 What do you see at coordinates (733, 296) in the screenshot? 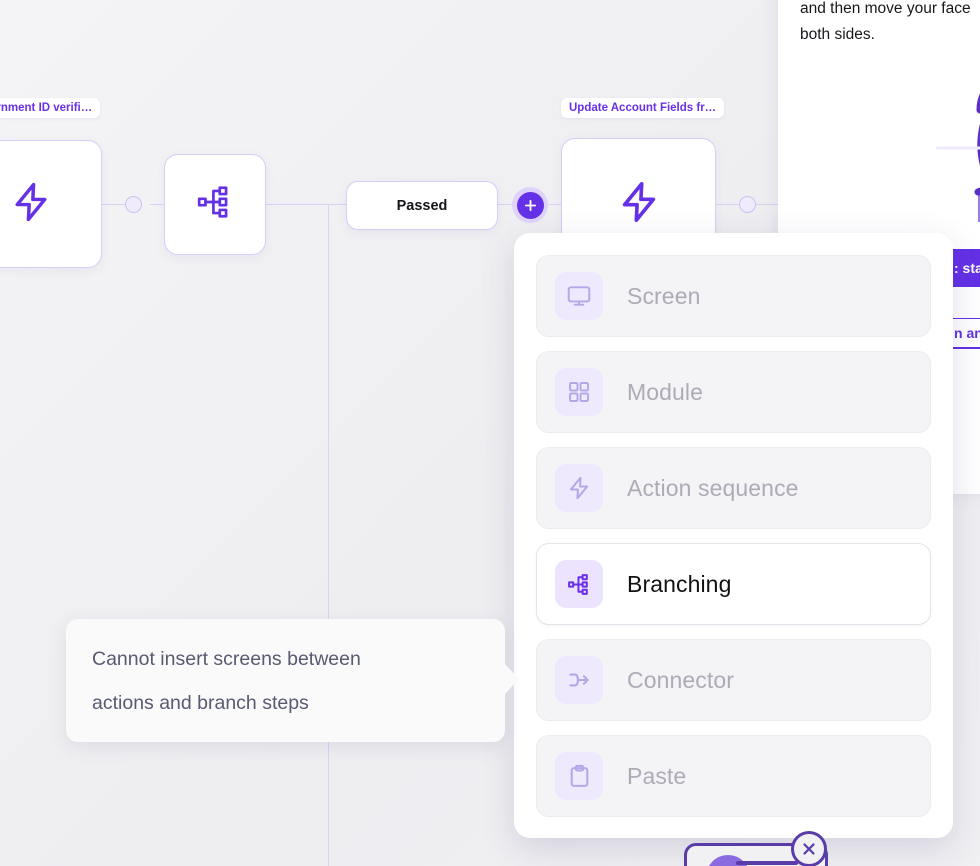
I see `menu-item-screen: Screen` at bounding box center [733, 296].